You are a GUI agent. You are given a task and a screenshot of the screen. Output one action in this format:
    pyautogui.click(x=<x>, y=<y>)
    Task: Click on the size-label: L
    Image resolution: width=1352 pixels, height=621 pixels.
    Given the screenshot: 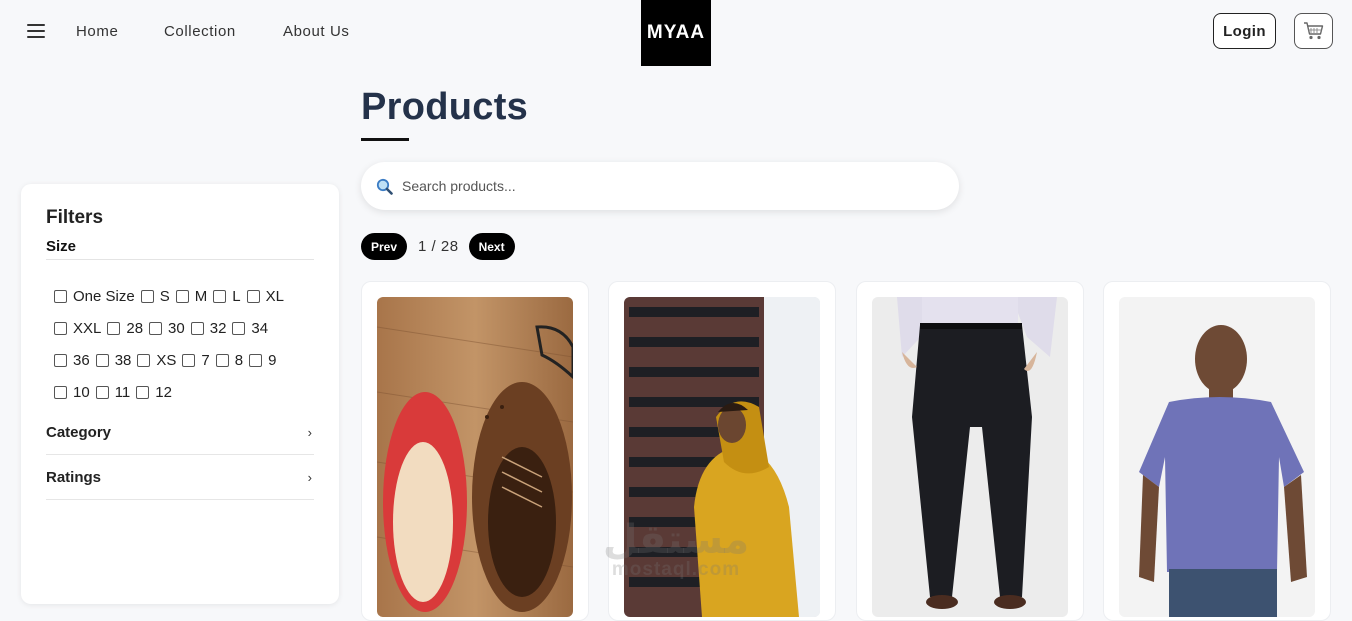 What is the action you would take?
    pyautogui.click(x=236, y=296)
    